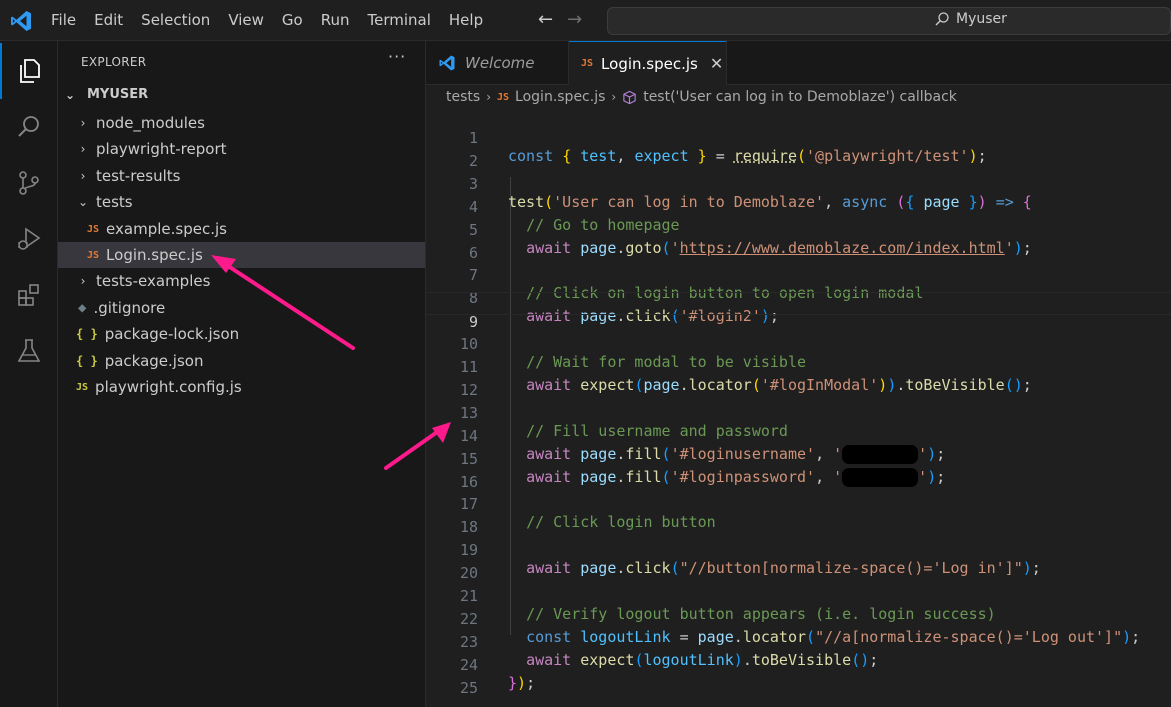  What do you see at coordinates (798, 380) in the screenshot?
I see `code-line: 12` at bounding box center [798, 380].